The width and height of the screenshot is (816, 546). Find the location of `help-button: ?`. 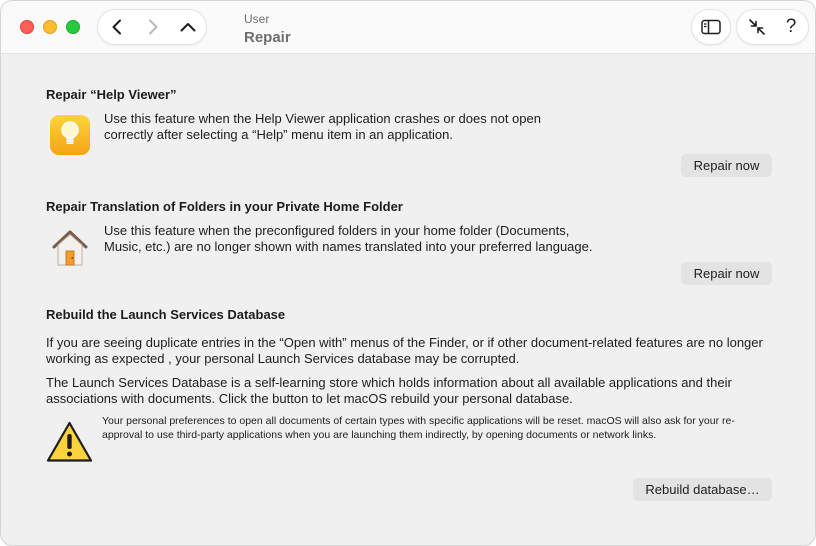

help-button: ? is located at coordinates (791, 27).